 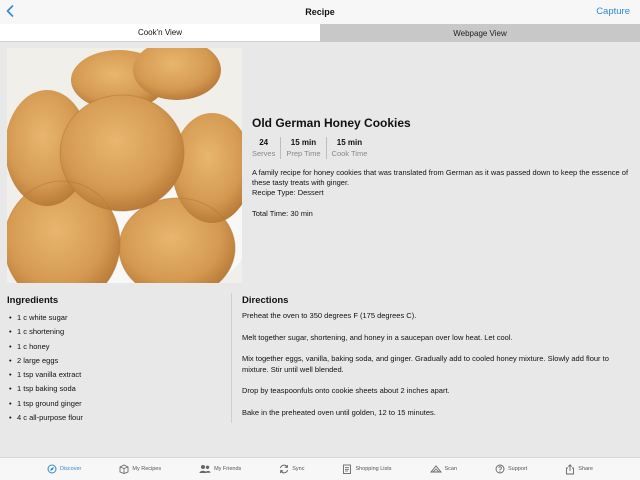 I want to click on tab-my-friends: My Friends, so click(x=220, y=469).